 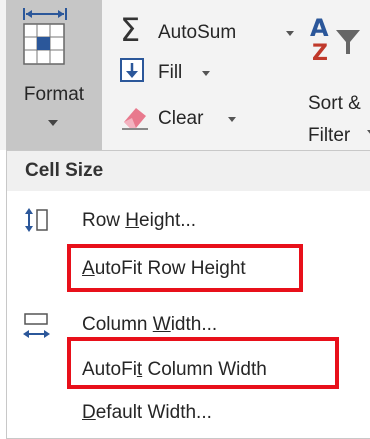 I want to click on svg-text: Σ, so click(x=130, y=30).